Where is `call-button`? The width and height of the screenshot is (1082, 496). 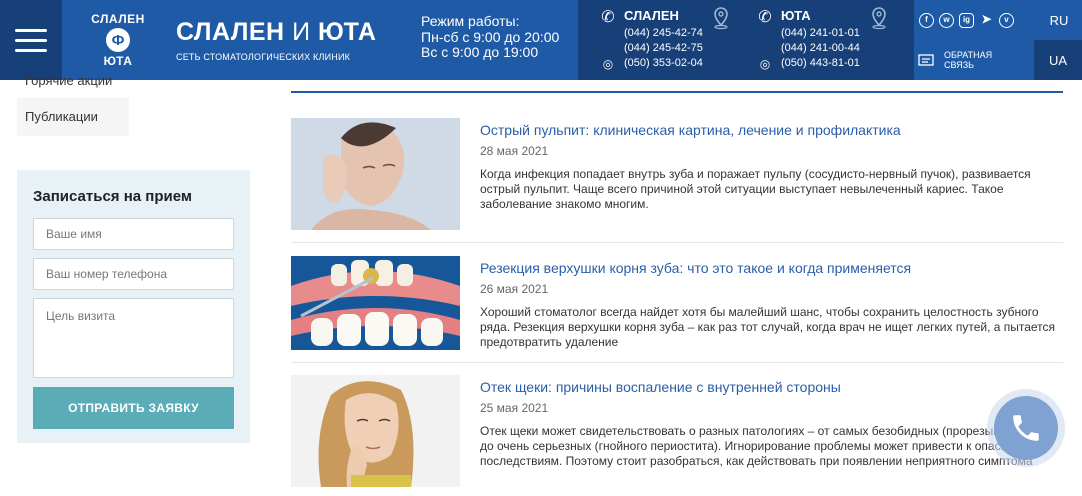
call-button is located at coordinates (1026, 428).